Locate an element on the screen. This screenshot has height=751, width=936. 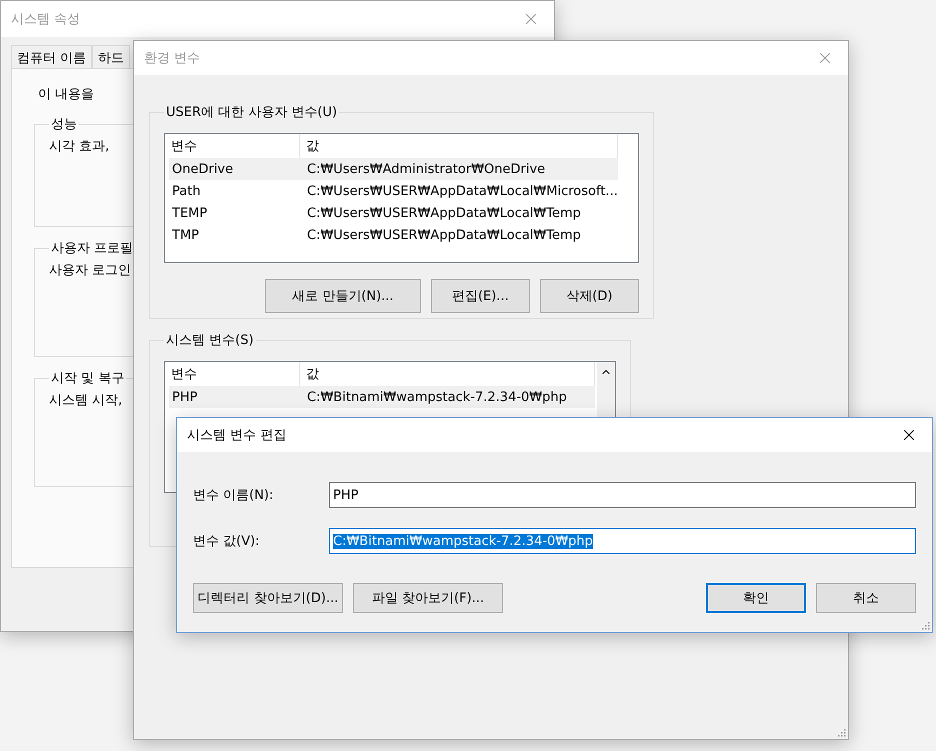
tab: 하드 is located at coordinates (111, 56).